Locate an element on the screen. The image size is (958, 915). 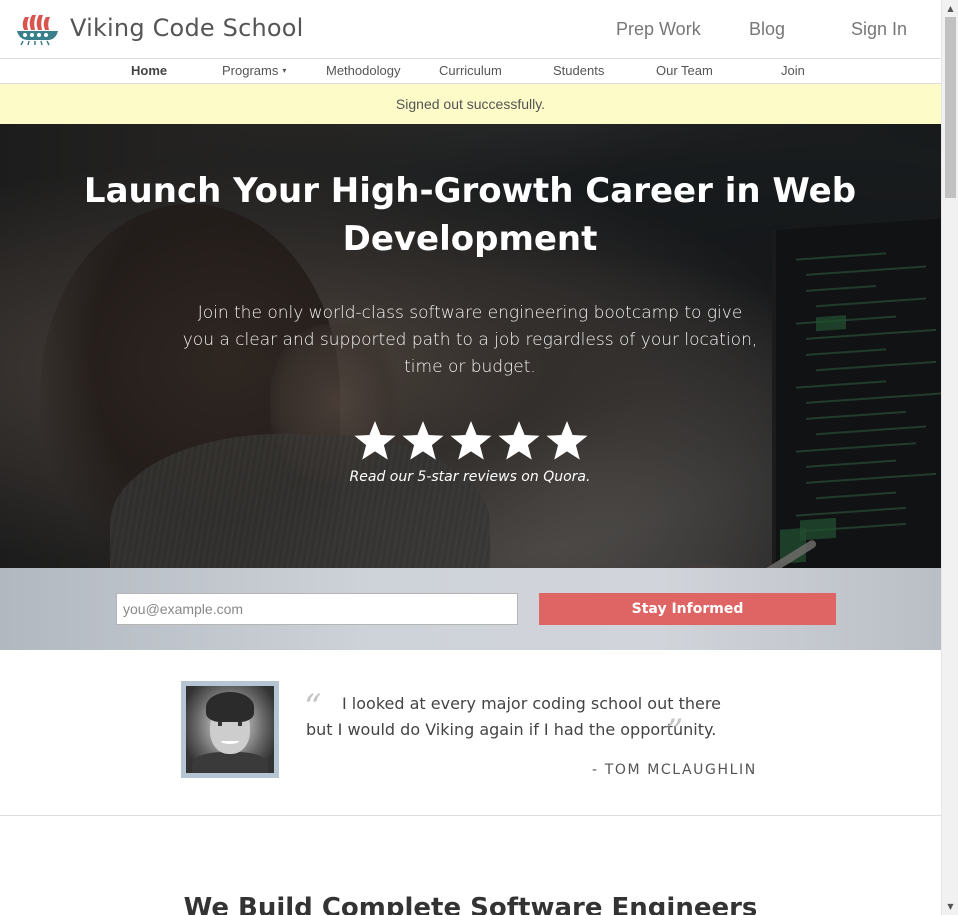
quote-close-icon: ” is located at coordinates (675, 732).